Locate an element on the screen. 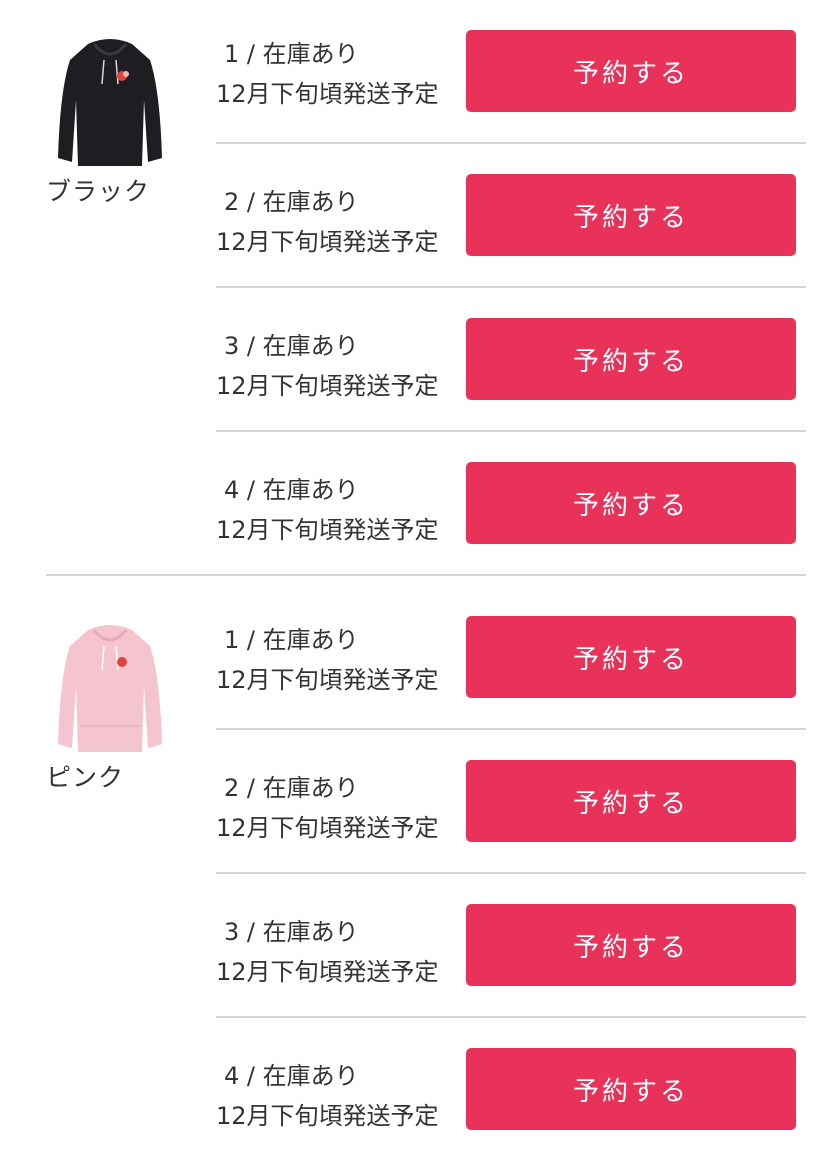 The image size is (839, 1160). black-hoodie-image is located at coordinates (110, 102).